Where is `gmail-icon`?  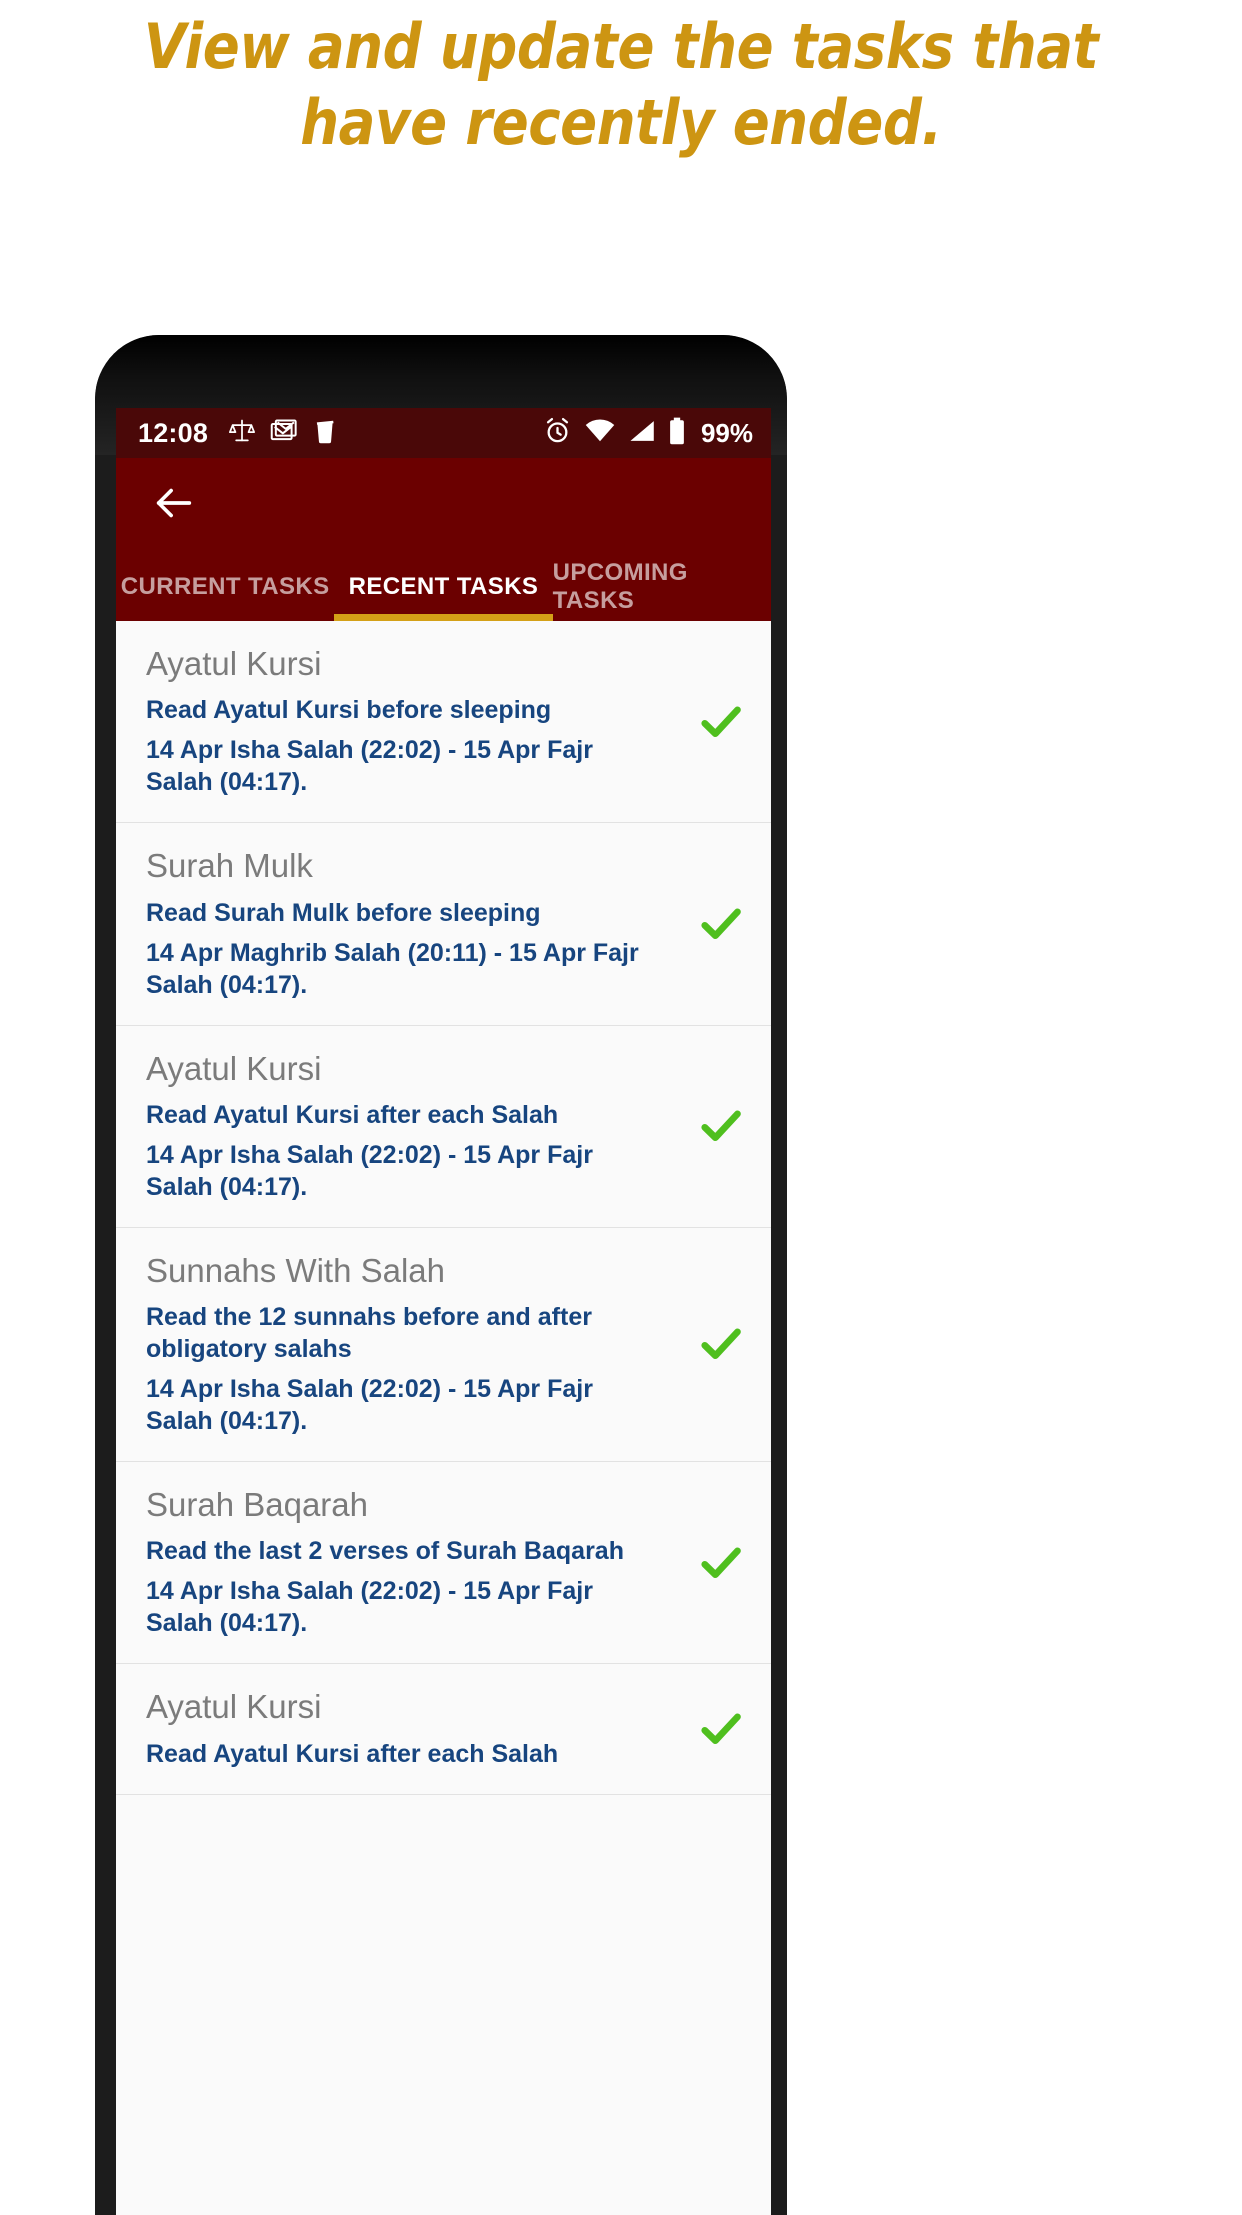
gmail-icon is located at coordinates (284, 433).